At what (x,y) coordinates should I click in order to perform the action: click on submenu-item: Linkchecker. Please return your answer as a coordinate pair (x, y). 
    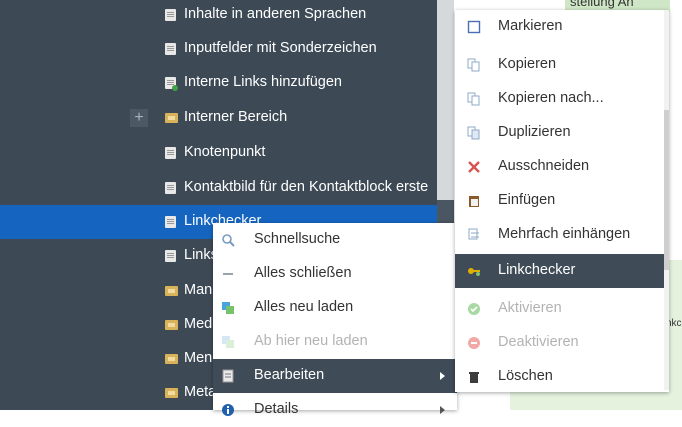
    Looking at the image, I should click on (559, 271).